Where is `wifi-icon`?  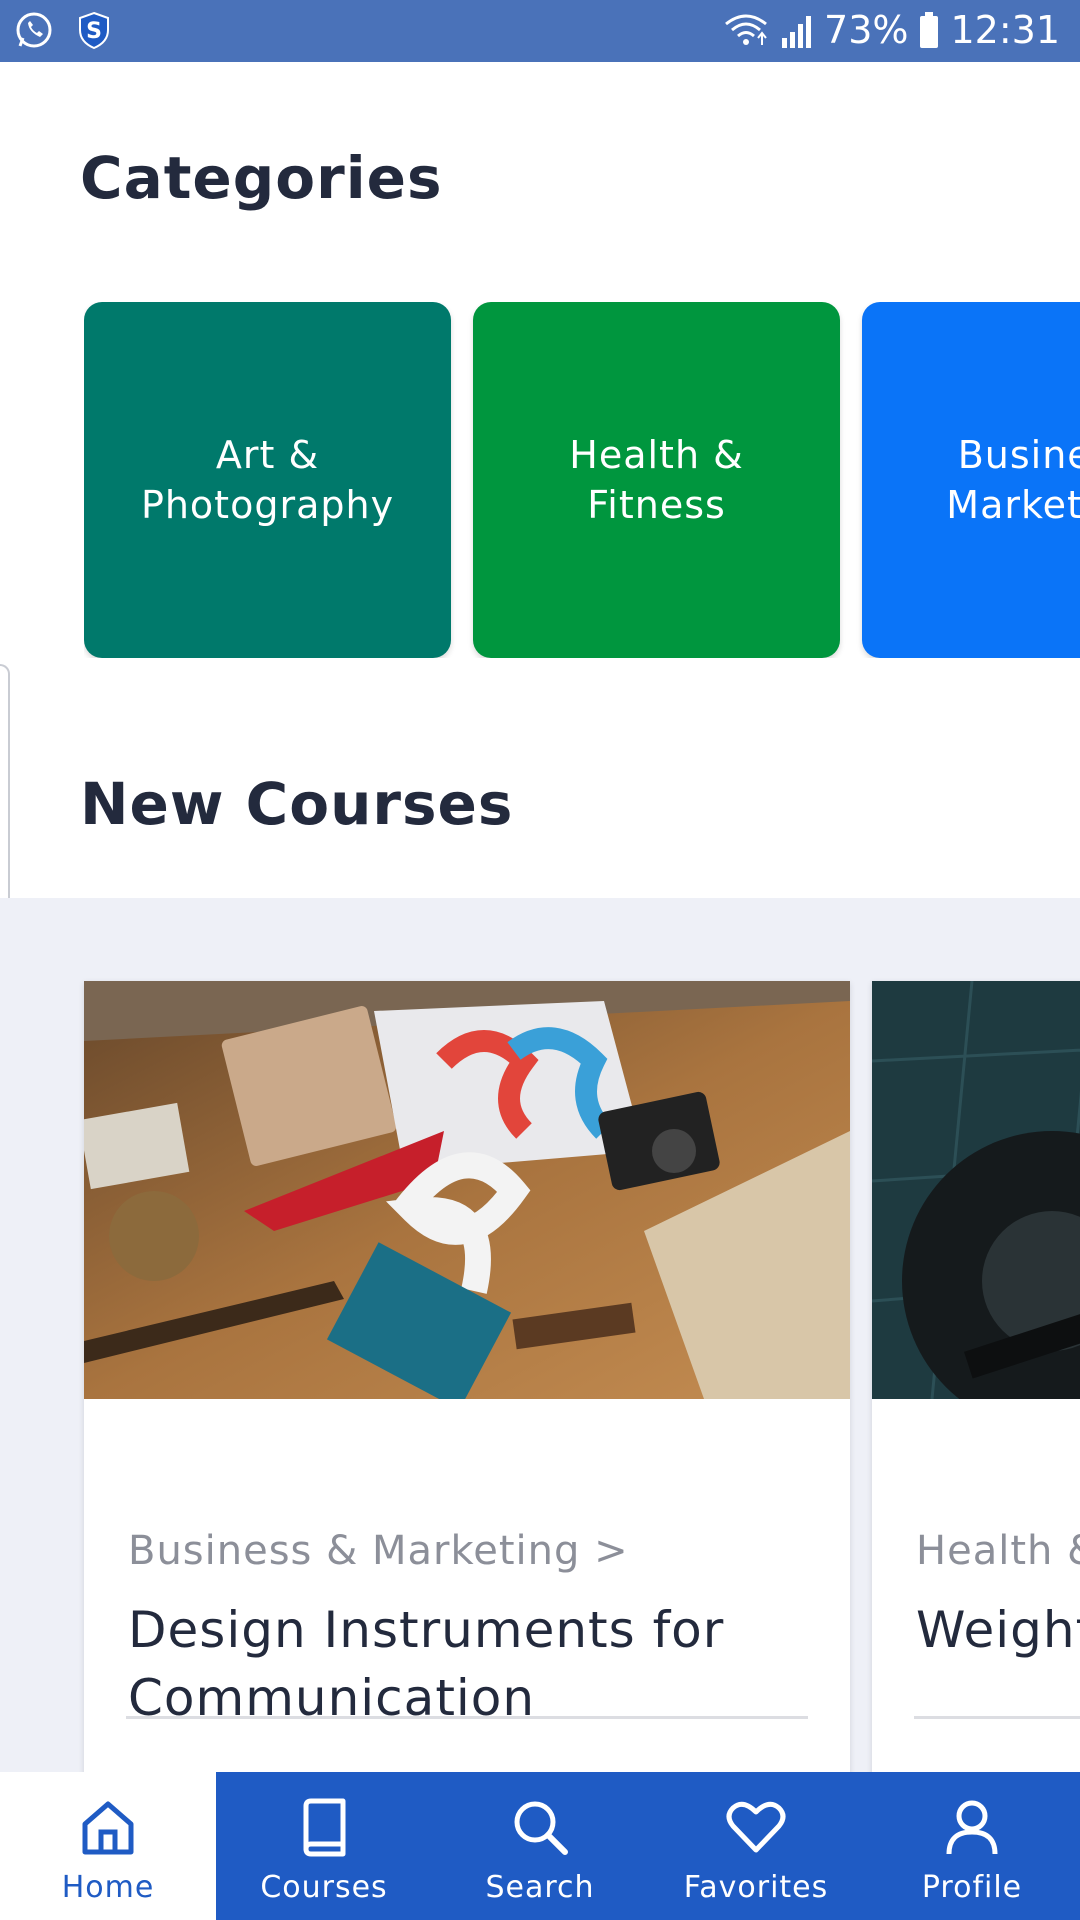
wifi-icon is located at coordinates (746, 29).